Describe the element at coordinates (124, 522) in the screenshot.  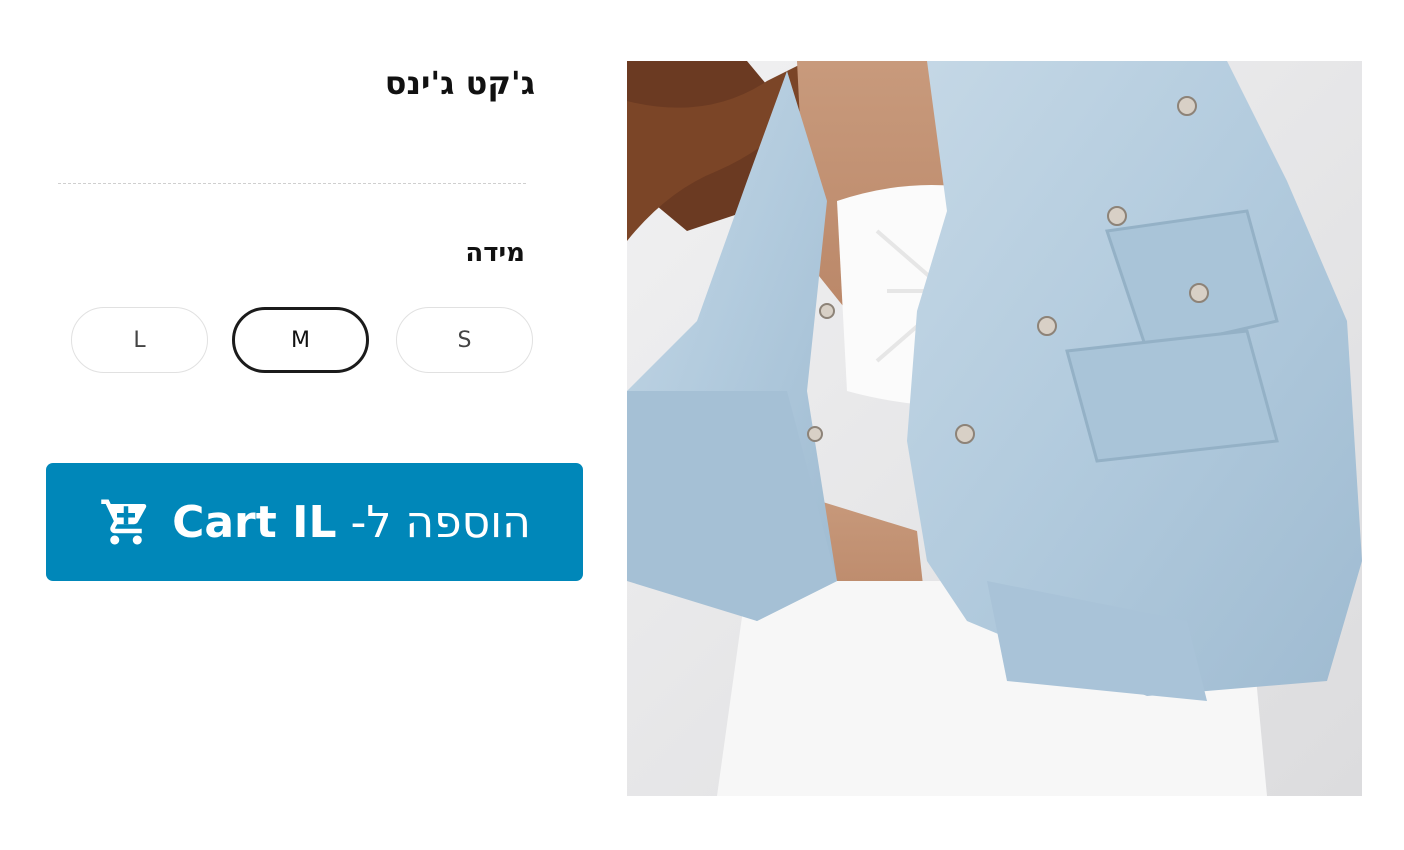
I see `shopping-cart-icon` at that location.